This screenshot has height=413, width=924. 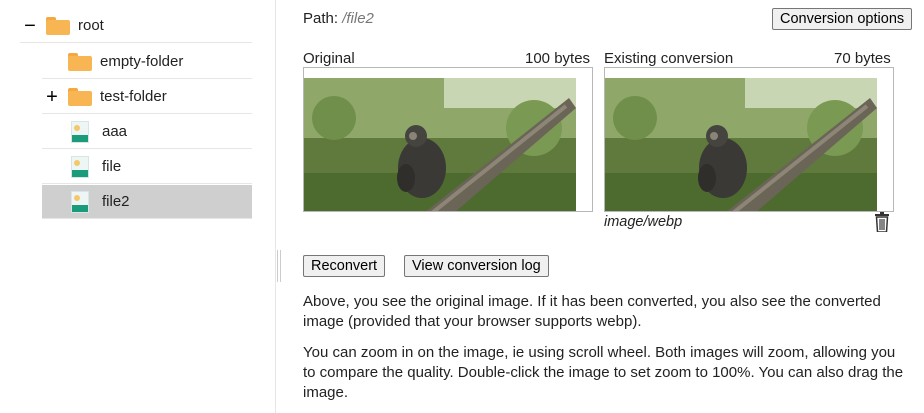 What do you see at coordinates (147, 132) in the screenshot?
I see `tree-item-aaa: aaa` at bounding box center [147, 132].